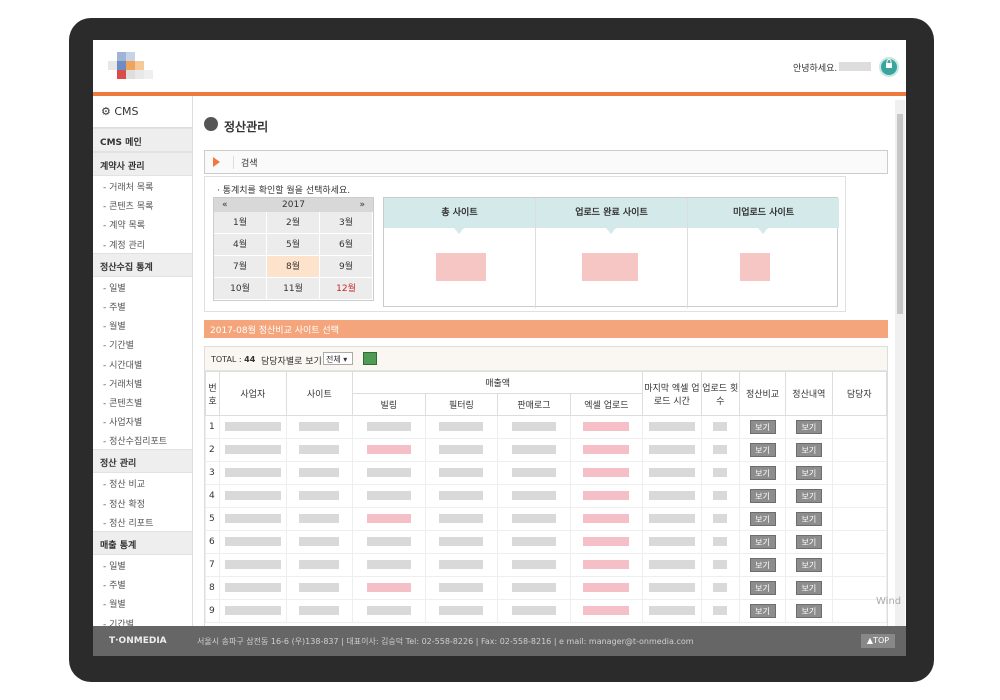  I want to click on scrollbar-thumb, so click(900, 214).